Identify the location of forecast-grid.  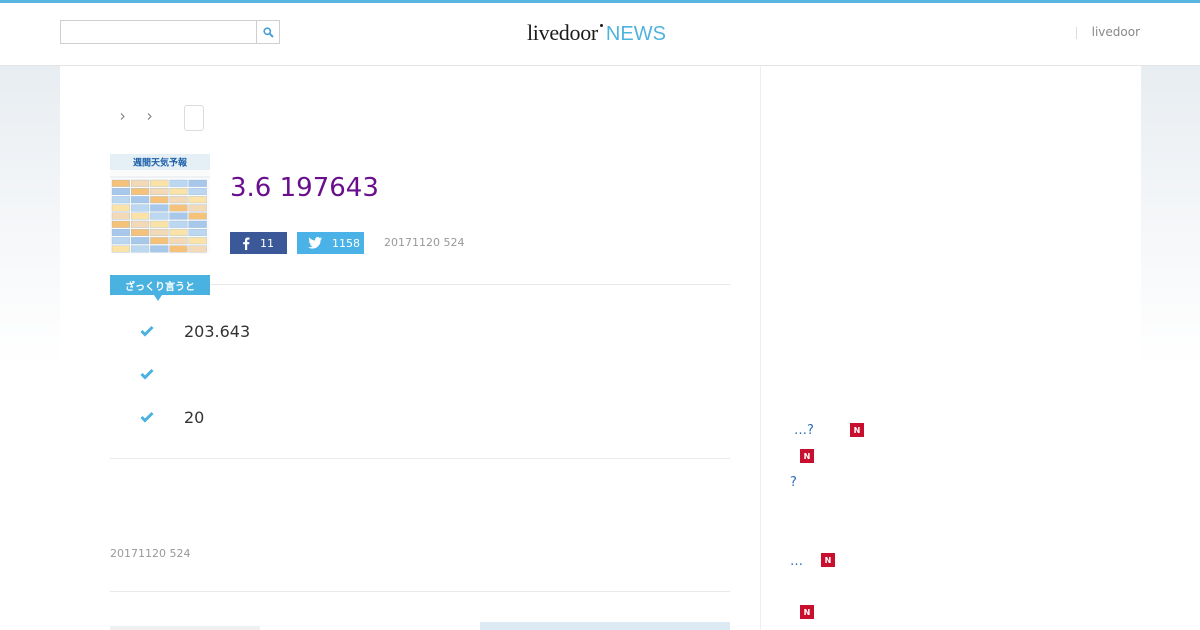
(159, 216).